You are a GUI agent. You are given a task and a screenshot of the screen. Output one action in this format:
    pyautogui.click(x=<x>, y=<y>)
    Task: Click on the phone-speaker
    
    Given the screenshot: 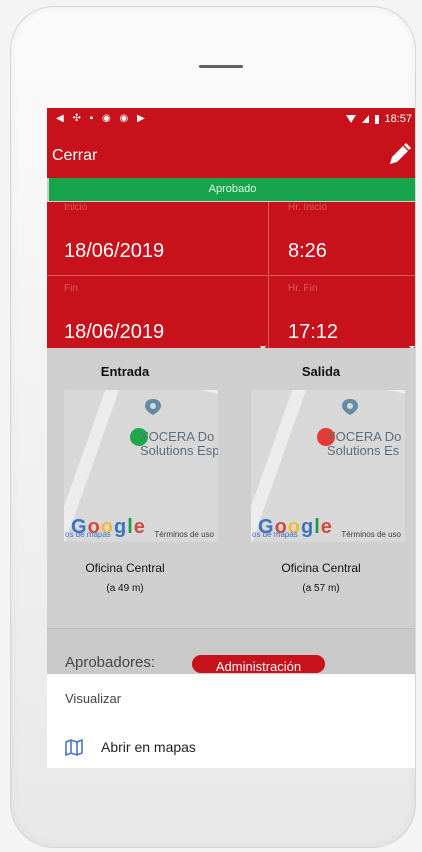 What is the action you would take?
    pyautogui.click(x=221, y=66)
    